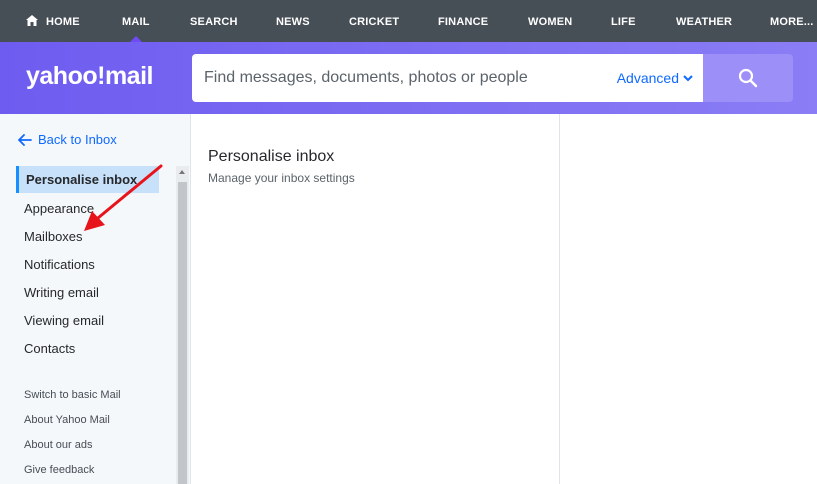 Image resolution: width=817 pixels, height=484 pixels. What do you see at coordinates (58, 445) in the screenshot?
I see `about-our-ads-link: About our ads` at bounding box center [58, 445].